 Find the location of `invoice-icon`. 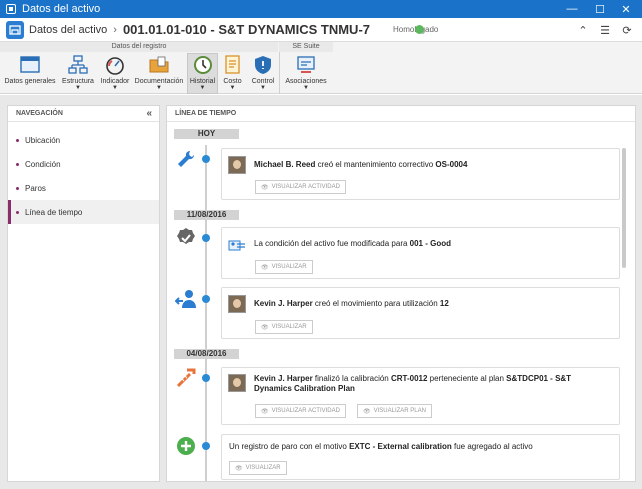

invoice-icon is located at coordinates (232, 64).